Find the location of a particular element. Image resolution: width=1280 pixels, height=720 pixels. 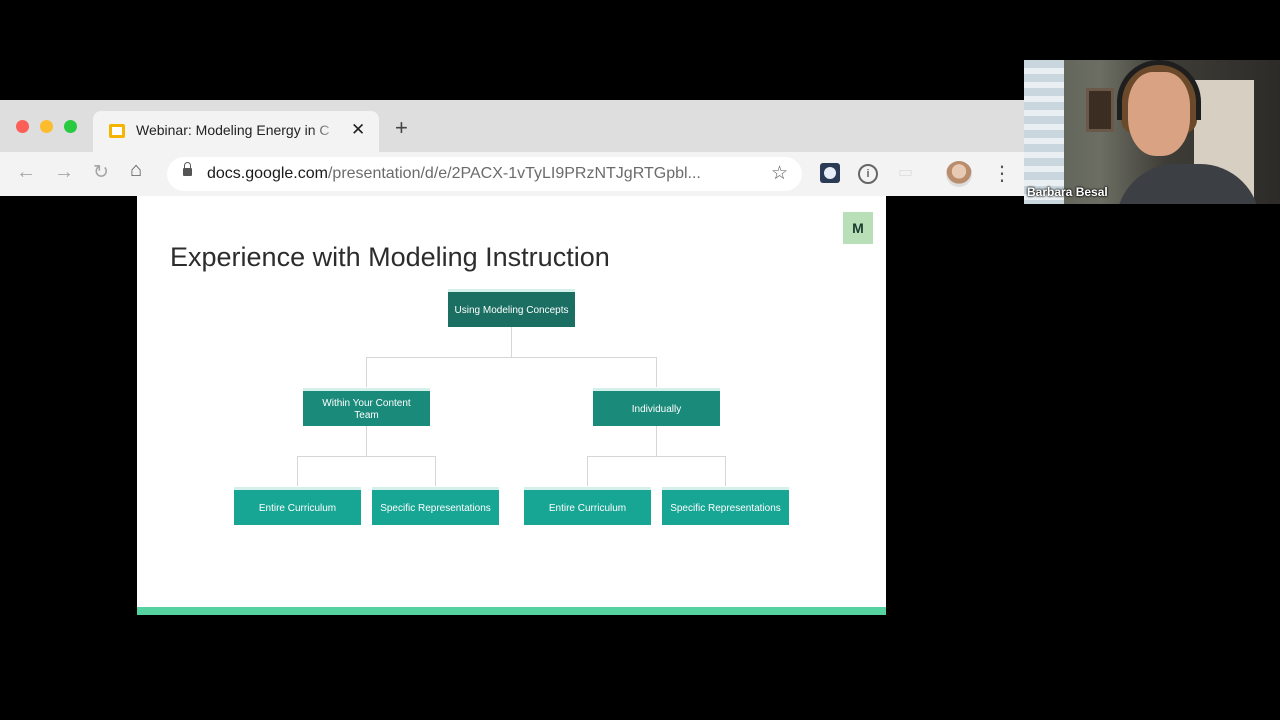

tab-title: Webinar: Modeling Energy in C is located at coordinates (233, 130).